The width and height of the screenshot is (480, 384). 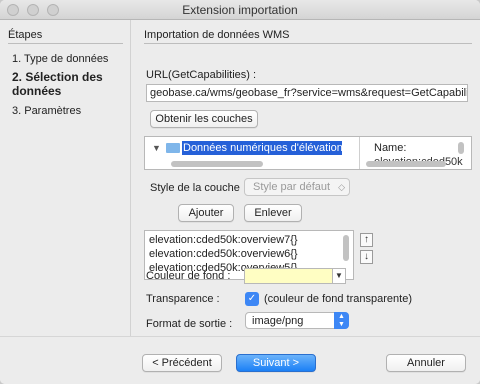 I want to click on step-parameters: 3. Paramètres, so click(x=47, y=111).